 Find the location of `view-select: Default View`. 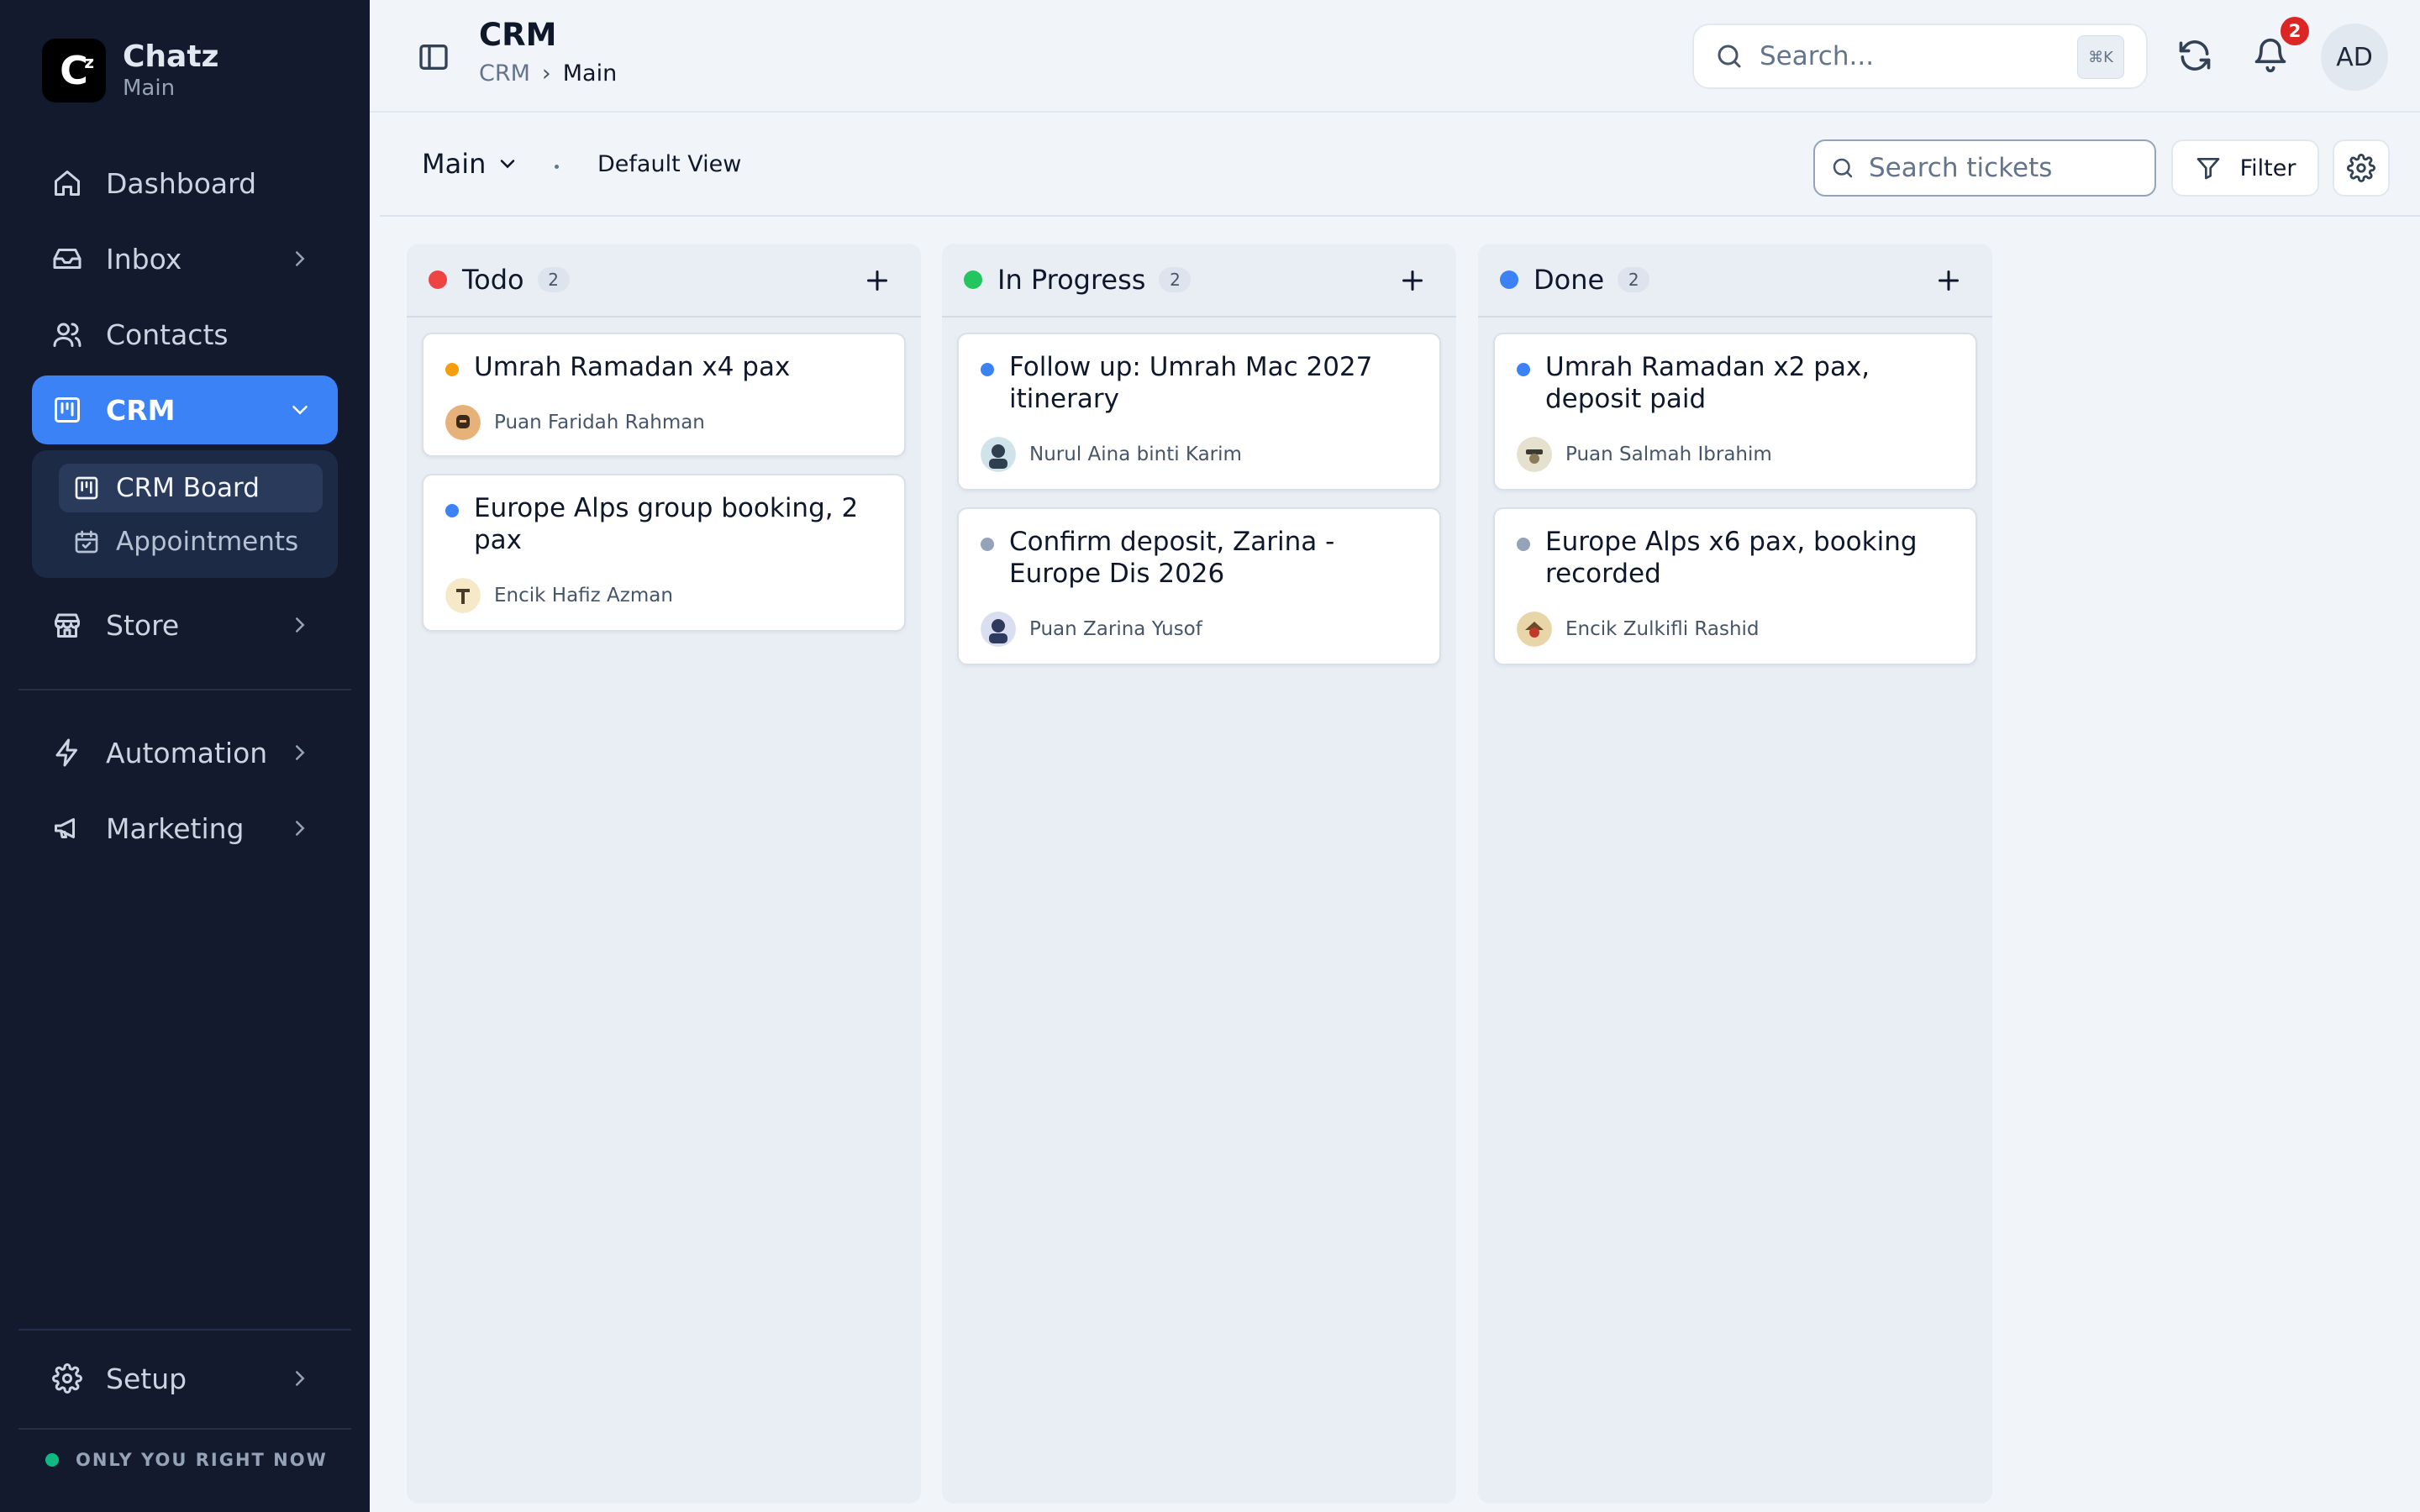

view-select: Default View is located at coordinates (669, 164).